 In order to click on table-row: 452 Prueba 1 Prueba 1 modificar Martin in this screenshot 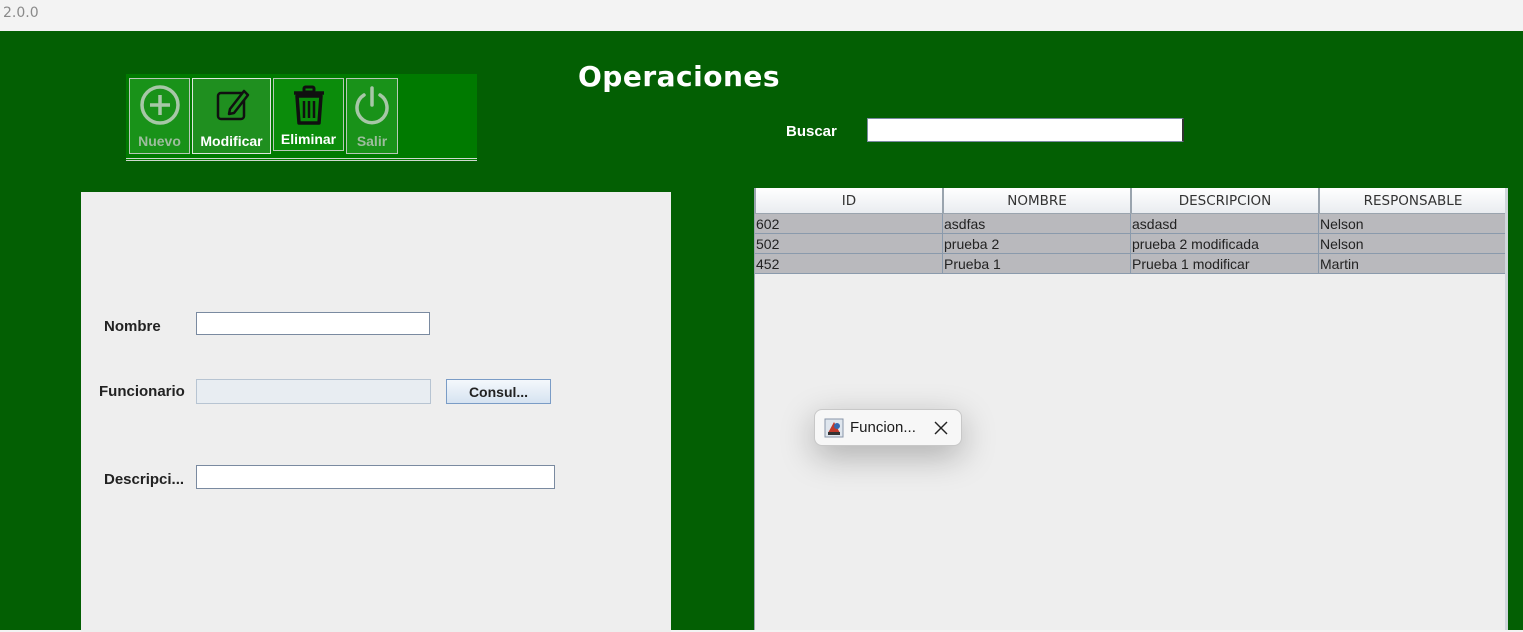, I will do `click(1131, 264)`.